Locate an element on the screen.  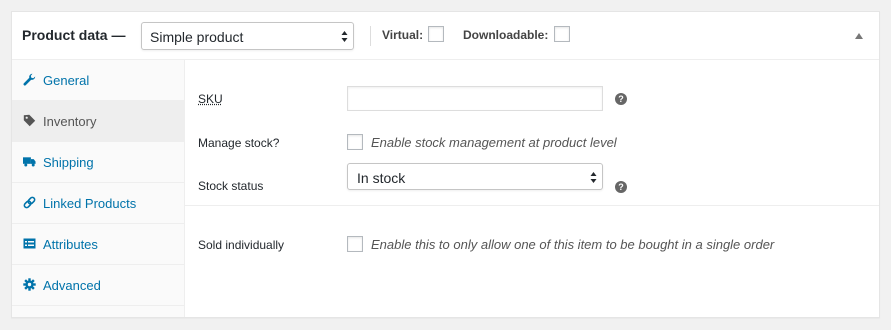
tab-label: Attributes is located at coordinates (70, 244).